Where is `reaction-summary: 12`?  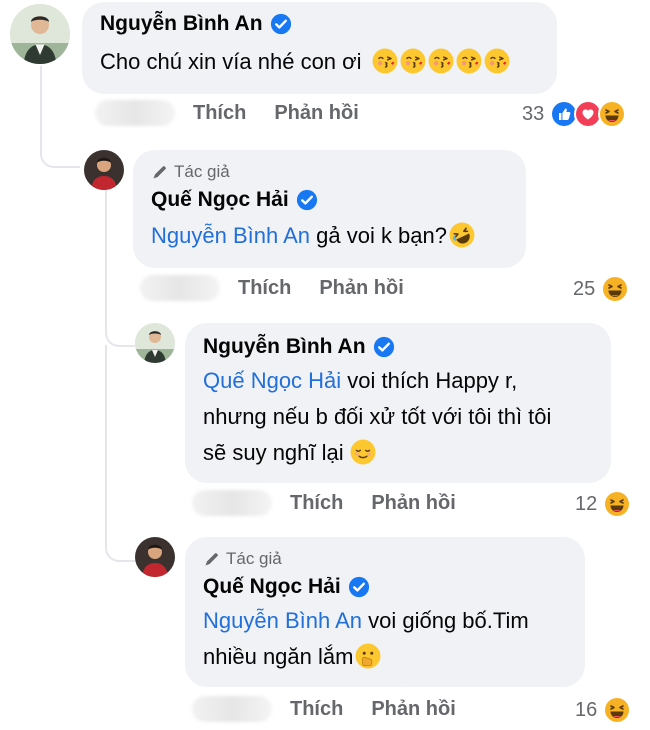 reaction-summary: 12 is located at coordinates (603, 504).